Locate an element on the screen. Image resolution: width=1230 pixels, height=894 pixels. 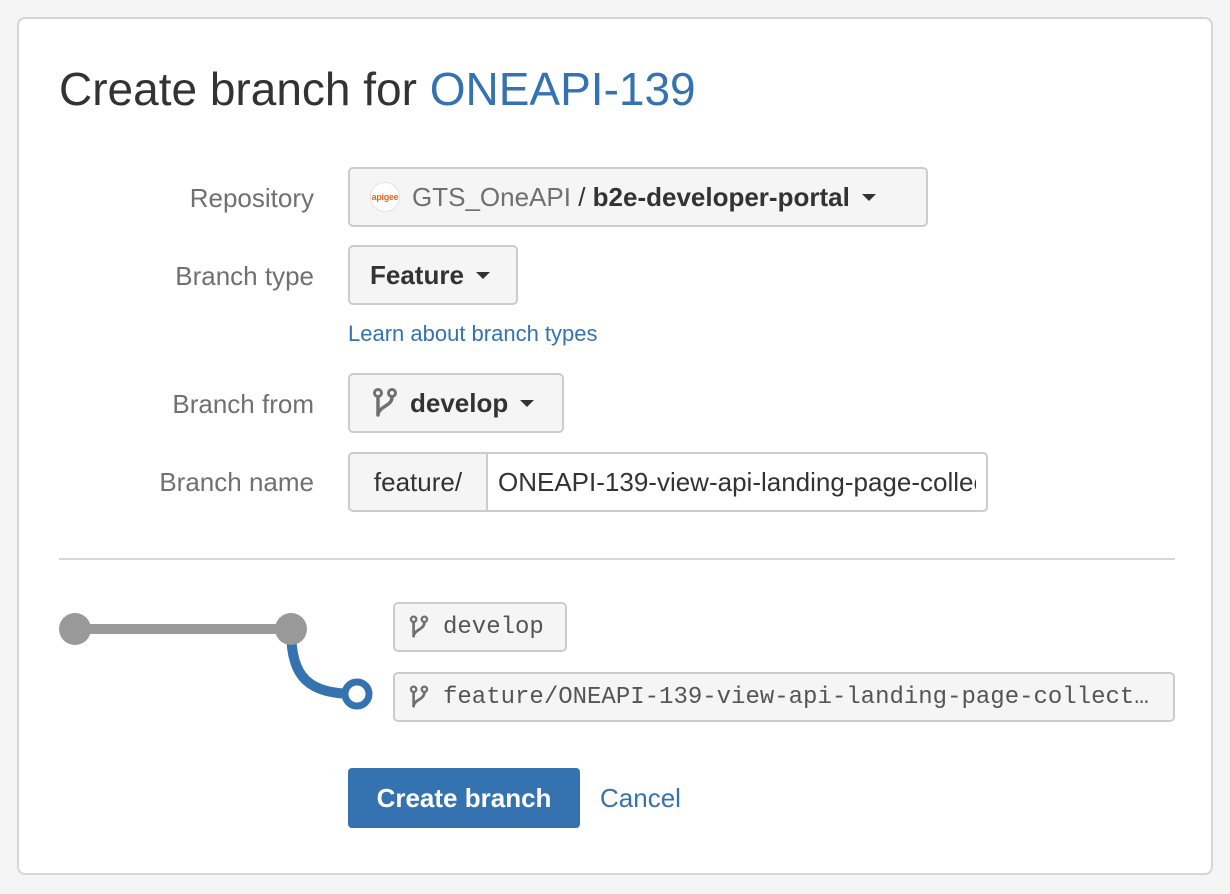
branch-graph is located at coordinates (216, 661).